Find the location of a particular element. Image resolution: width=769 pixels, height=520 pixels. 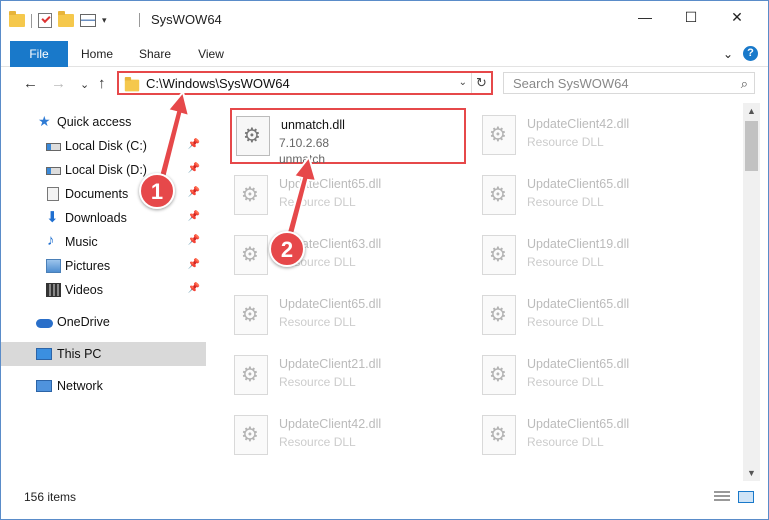

search-input: Search SysWOW64 ⌕ is located at coordinates (629, 83).